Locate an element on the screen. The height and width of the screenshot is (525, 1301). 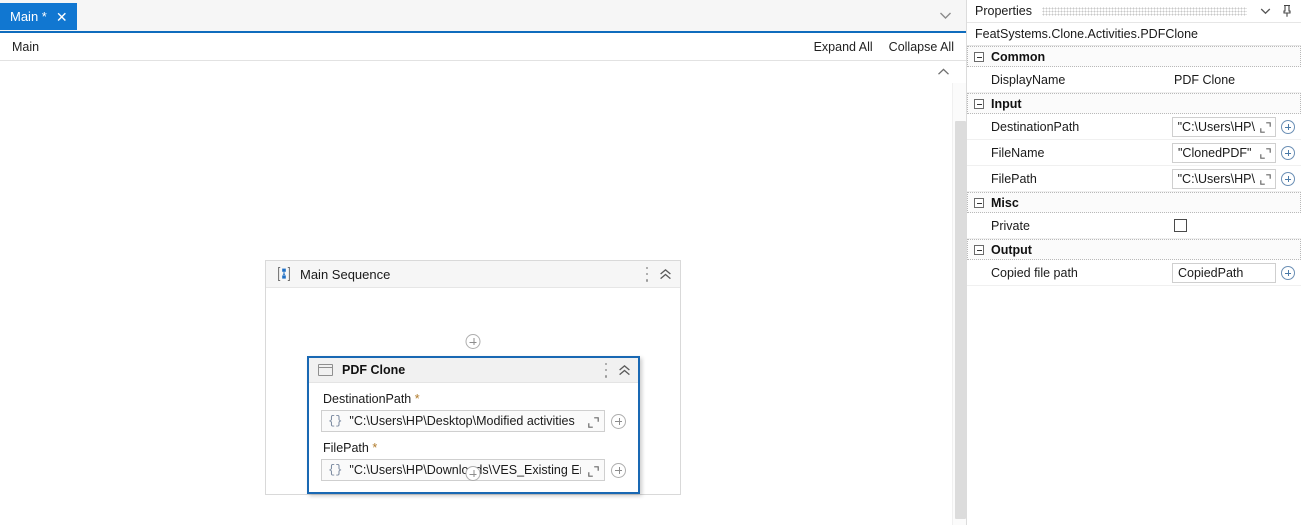
tab-main: Main * ✕ is located at coordinates (38, 16).